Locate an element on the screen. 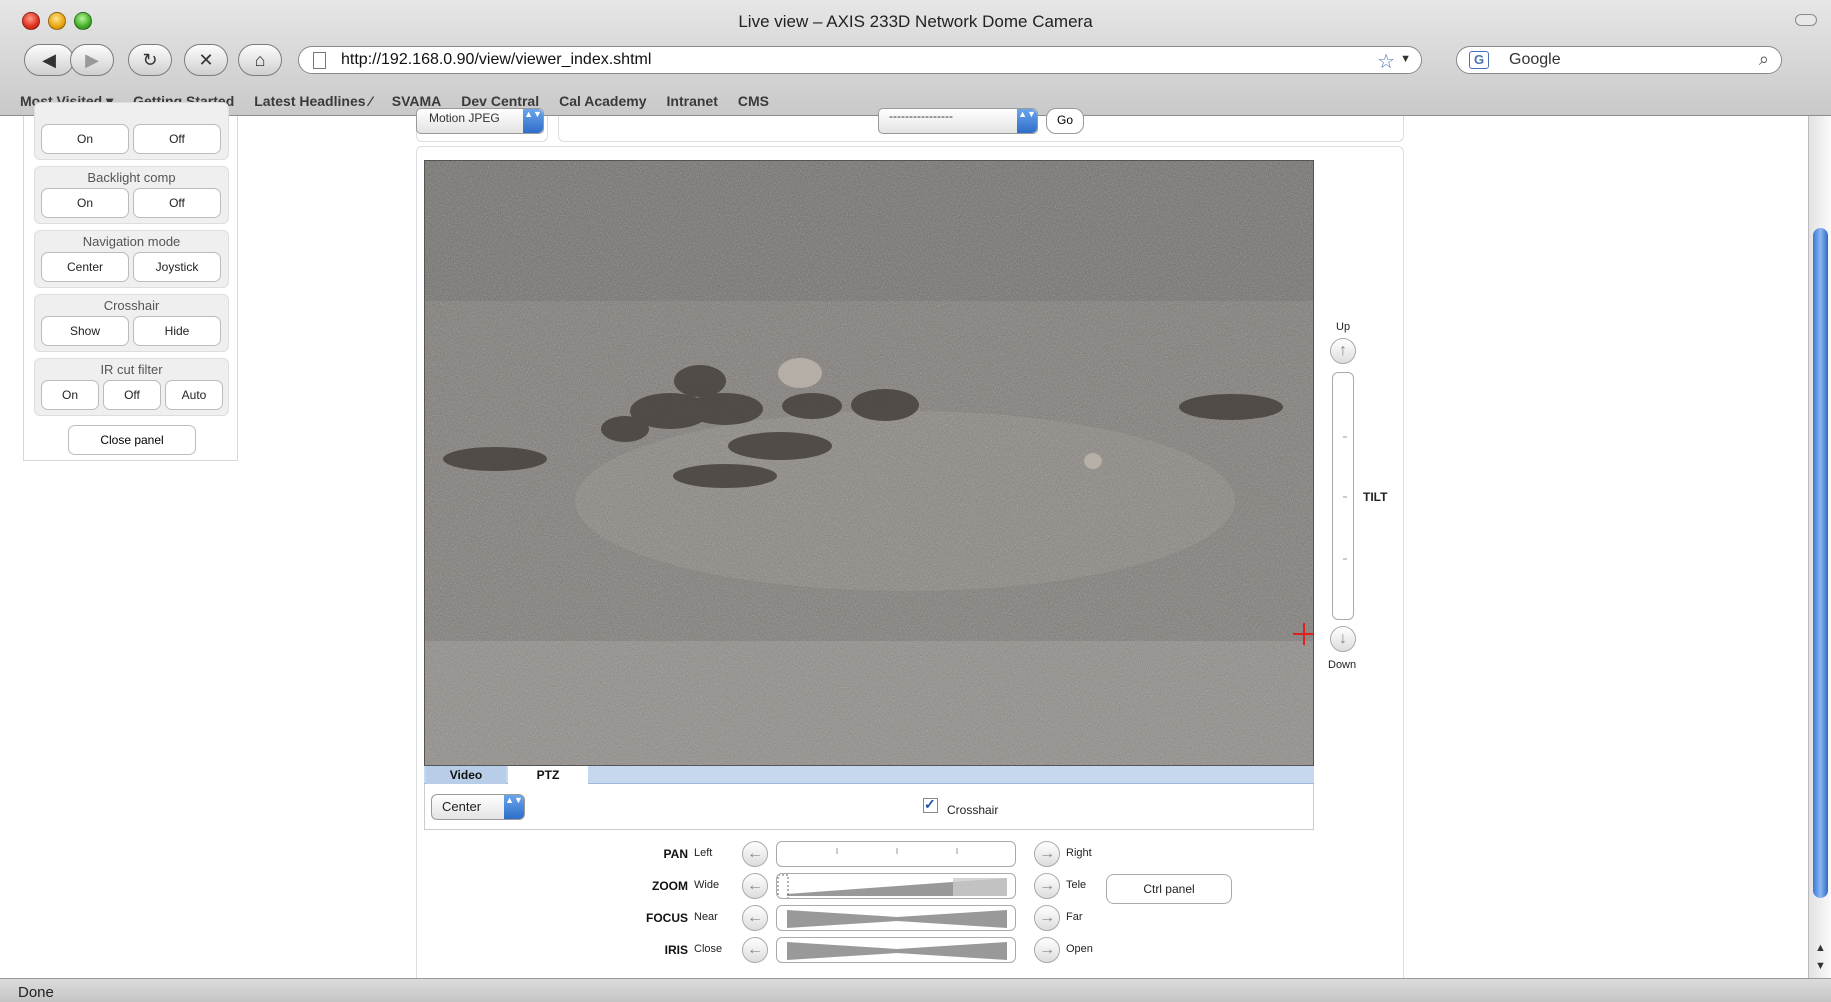  iris-close-button: ← is located at coordinates (755, 950).